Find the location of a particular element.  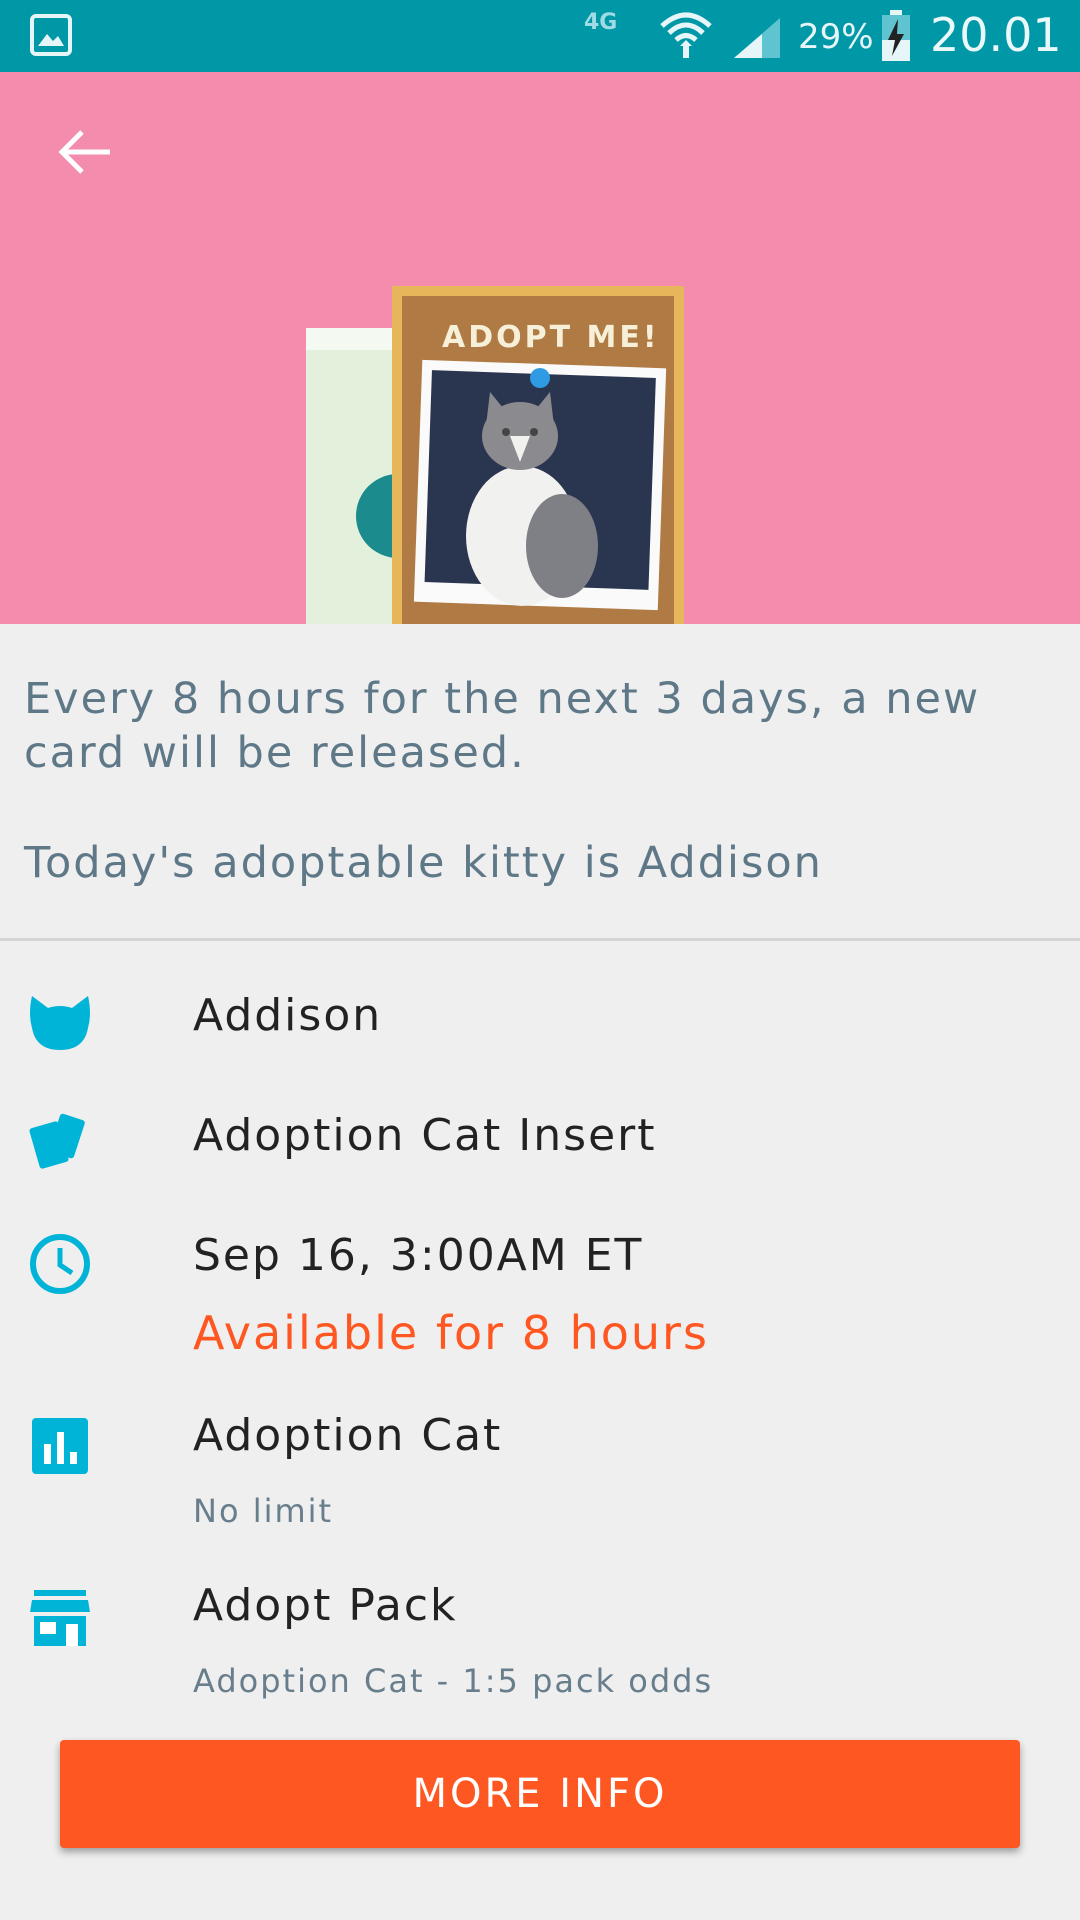

clock: 20.01 is located at coordinates (996, 35).